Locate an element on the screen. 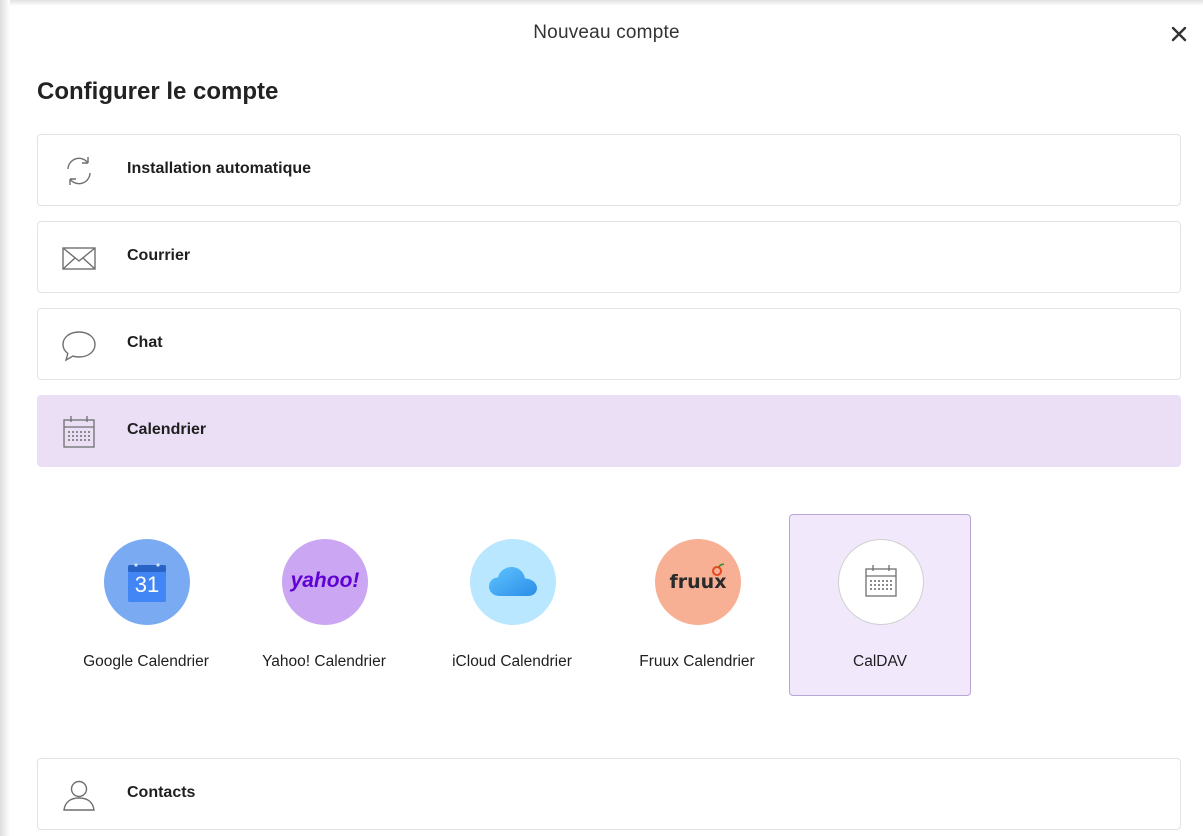 Image resolution: width=1203 pixels, height=836 pixels. option-label: Calendrier is located at coordinates (167, 429).